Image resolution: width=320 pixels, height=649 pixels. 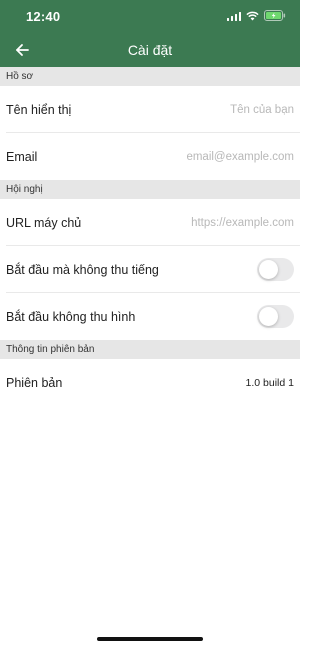 What do you see at coordinates (43, 16) in the screenshot?
I see `status-time: 12:40` at bounding box center [43, 16].